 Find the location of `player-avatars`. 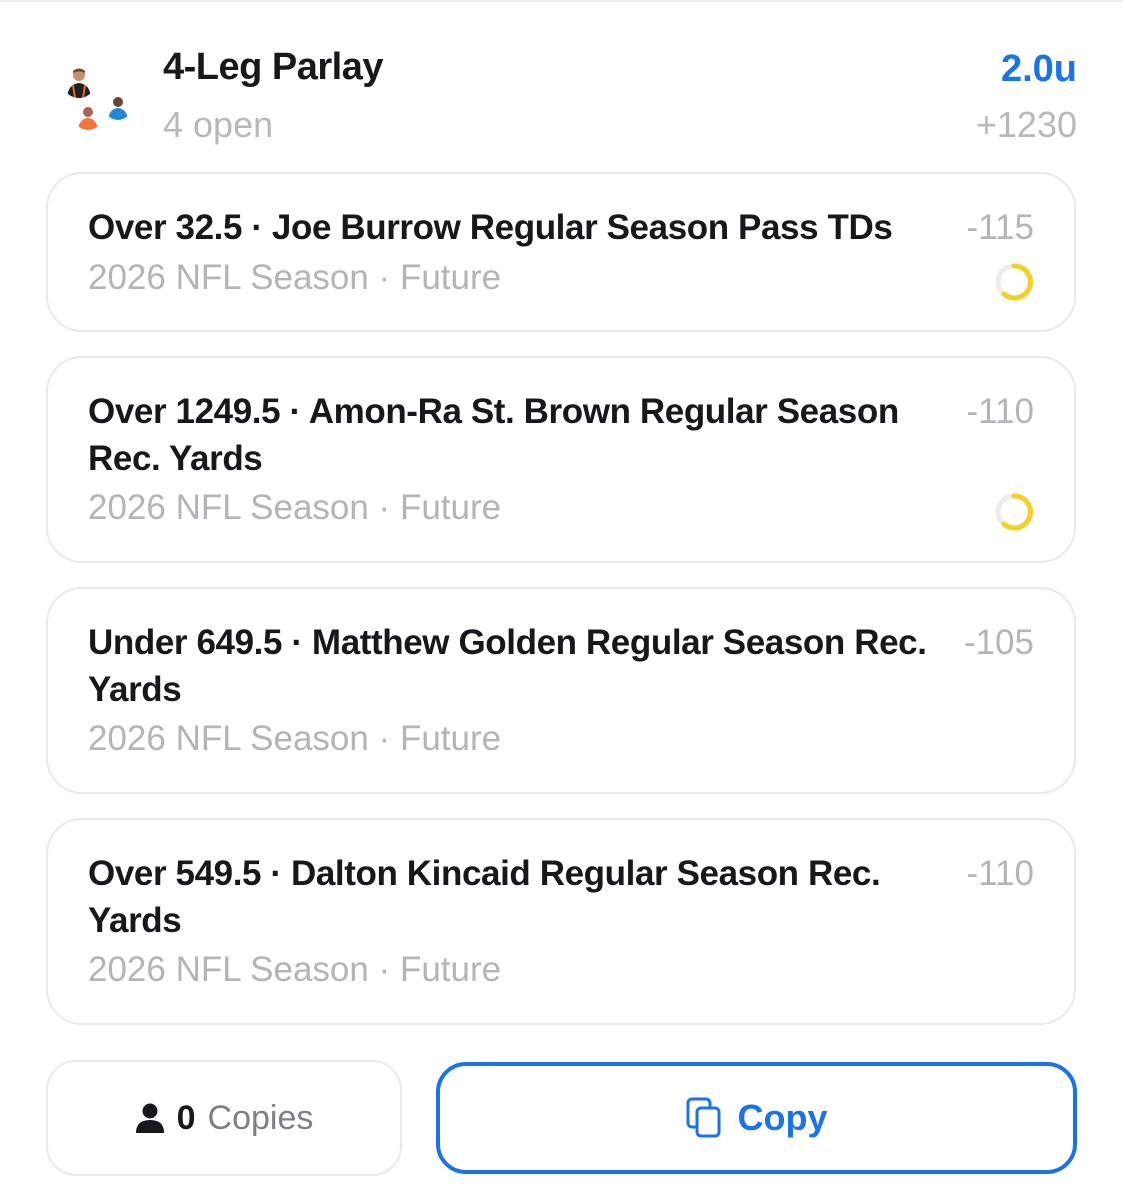

player-avatars is located at coordinates (98, 98).